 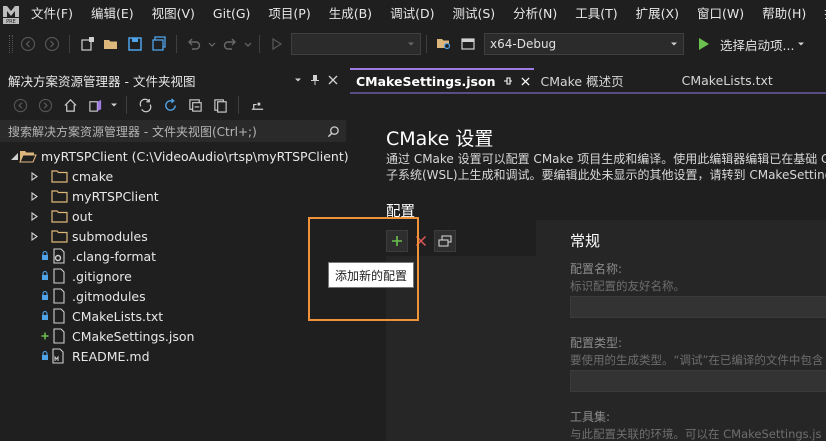 I want to click on tree-item-folder: submodules, so click(x=173, y=236).